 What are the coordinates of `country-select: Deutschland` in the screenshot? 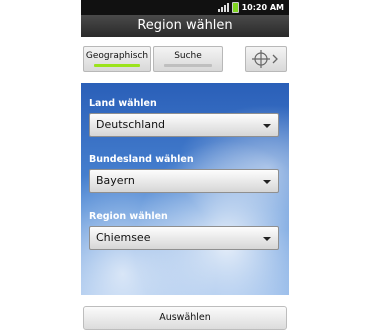 It's located at (184, 125).